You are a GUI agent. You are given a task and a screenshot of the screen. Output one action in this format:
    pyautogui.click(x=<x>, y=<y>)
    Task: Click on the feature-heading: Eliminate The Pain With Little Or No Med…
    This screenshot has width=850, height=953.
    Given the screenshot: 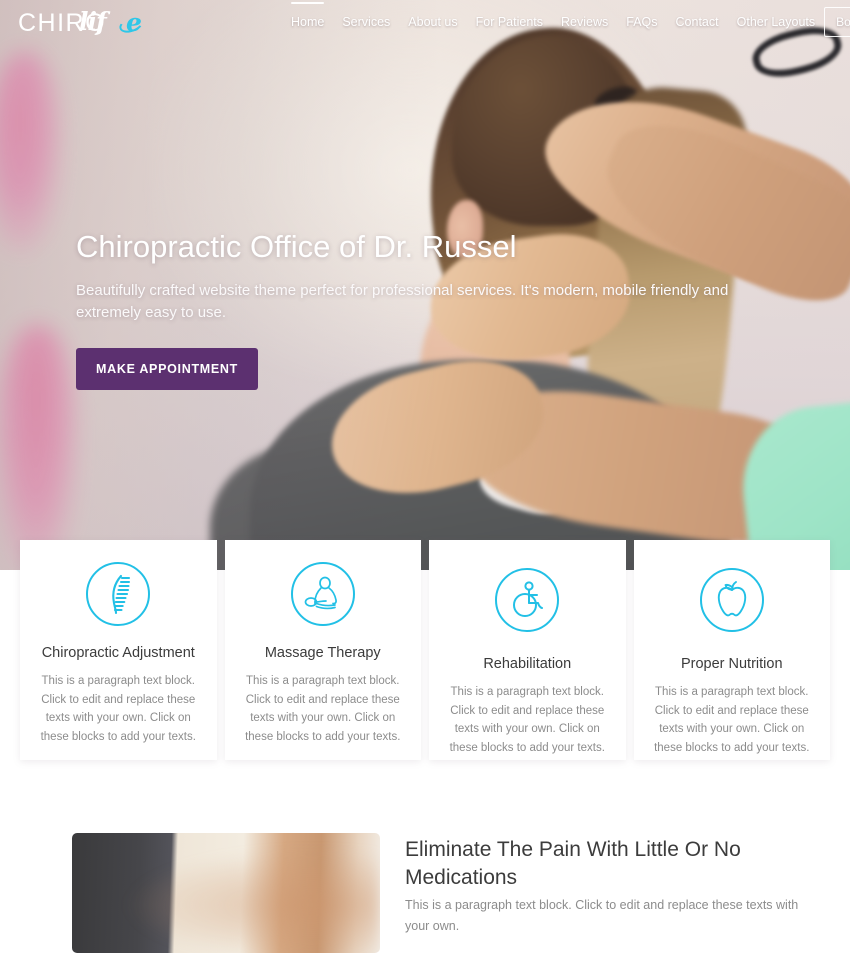 What is the action you would take?
    pyautogui.click(x=573, y=863)
    